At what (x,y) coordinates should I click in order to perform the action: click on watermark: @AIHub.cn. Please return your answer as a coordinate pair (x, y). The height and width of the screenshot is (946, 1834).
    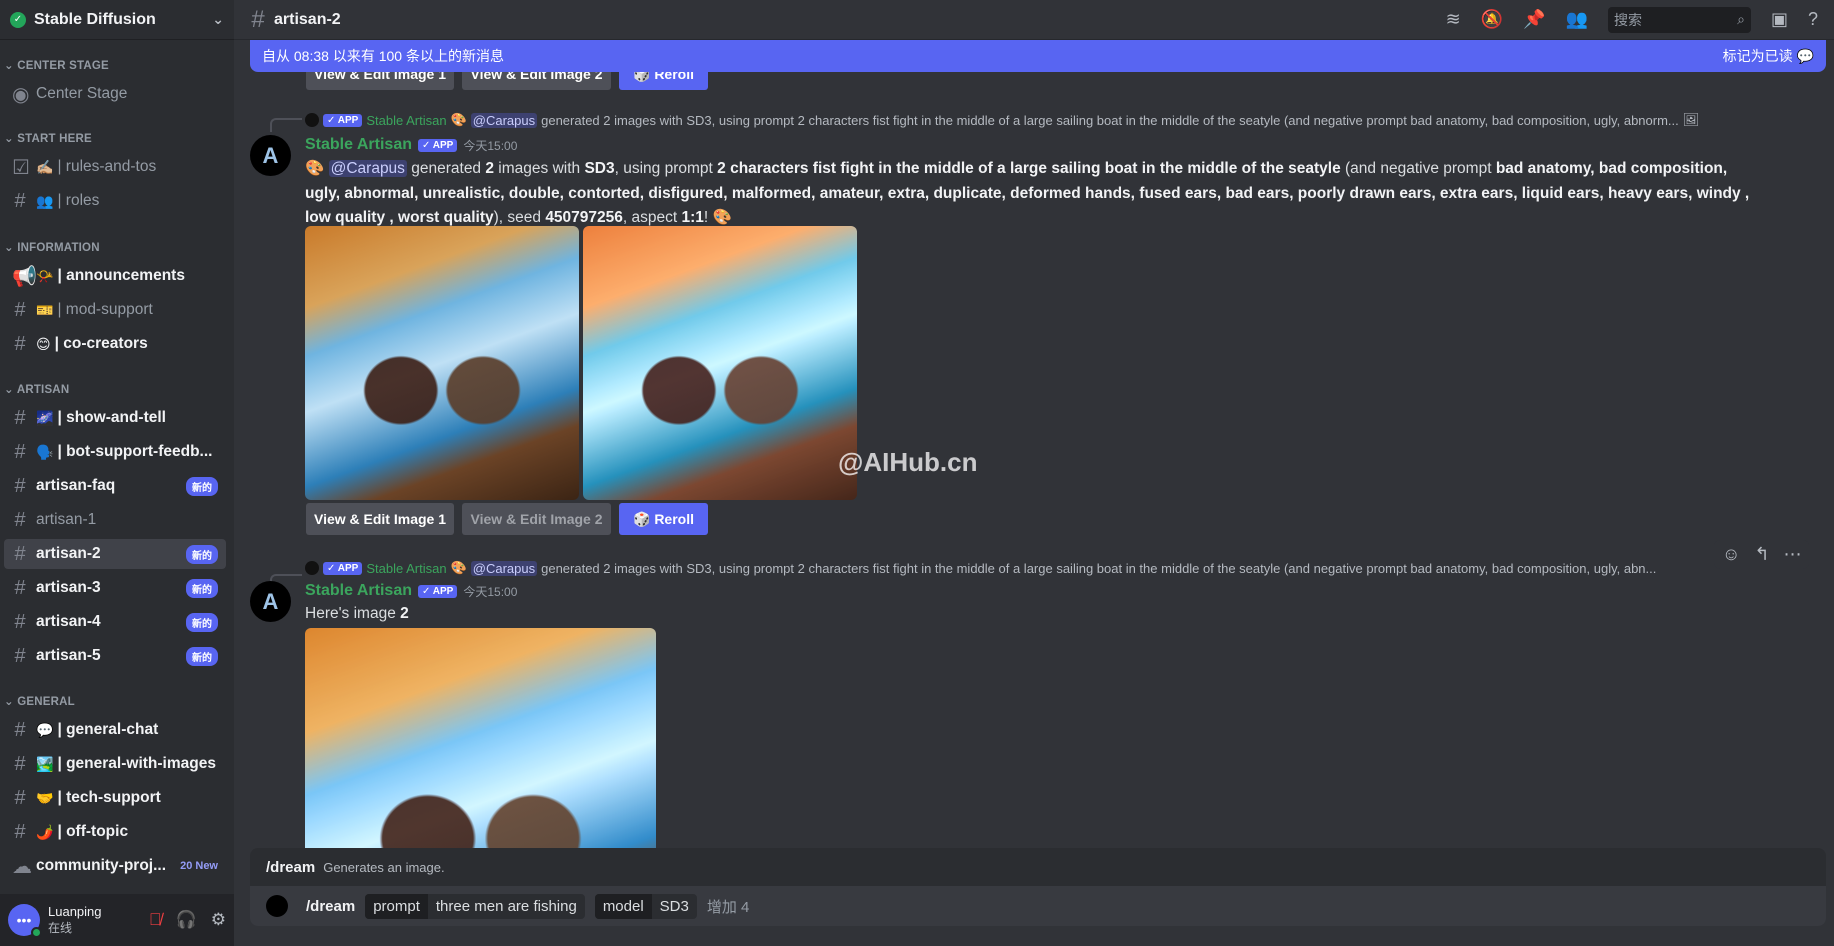
    Looking at the image, I should click on (908, 462).